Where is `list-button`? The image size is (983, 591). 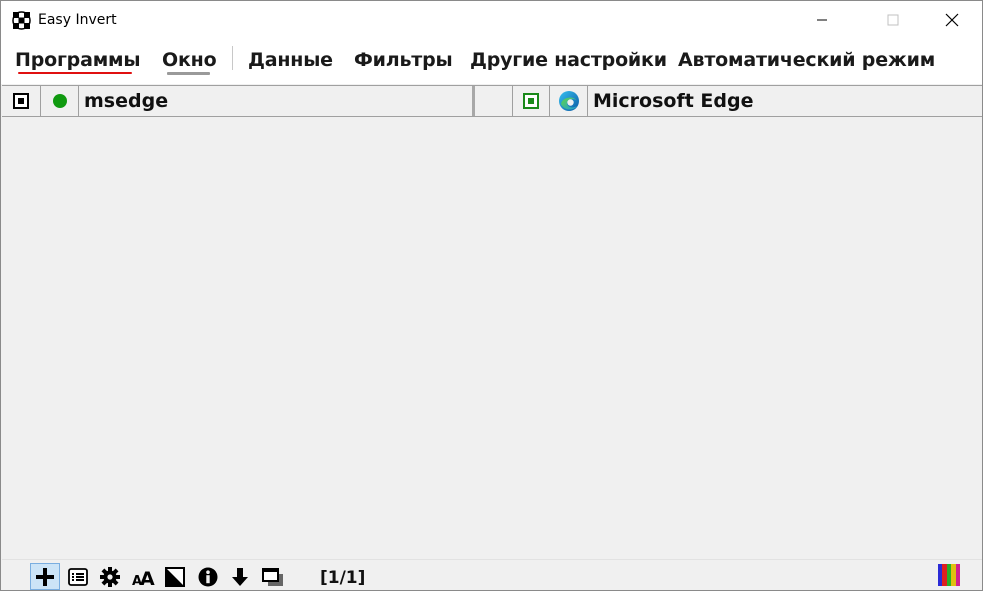
list-button is located at coordinates (78, 576).